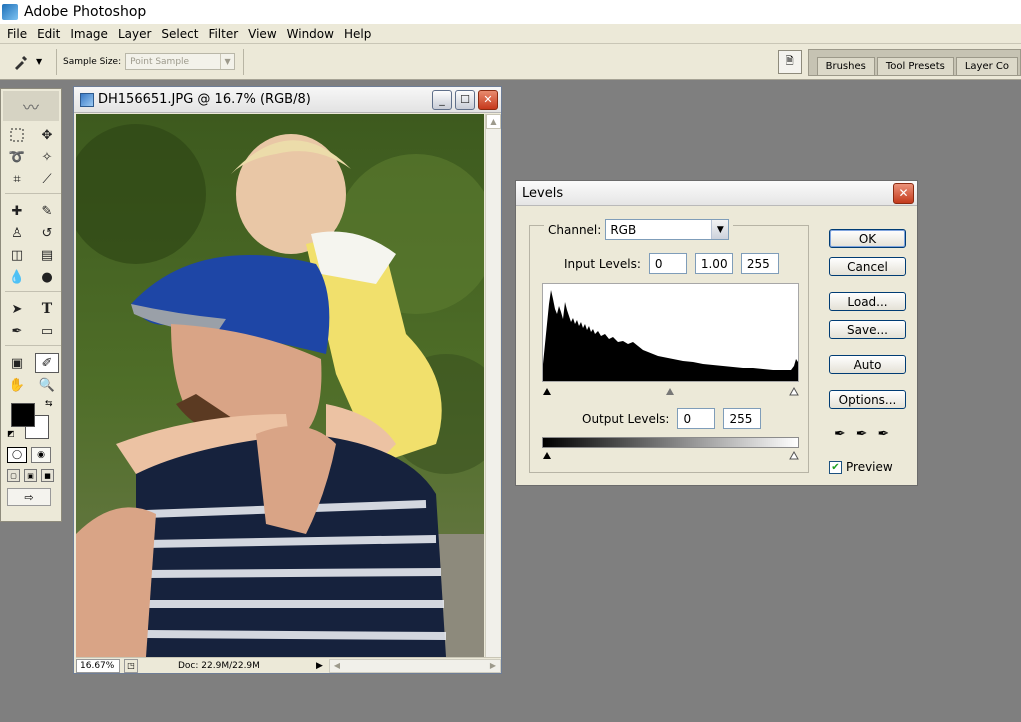  I want to click on zoom-level-field: 16.67%, so click(98, 665).